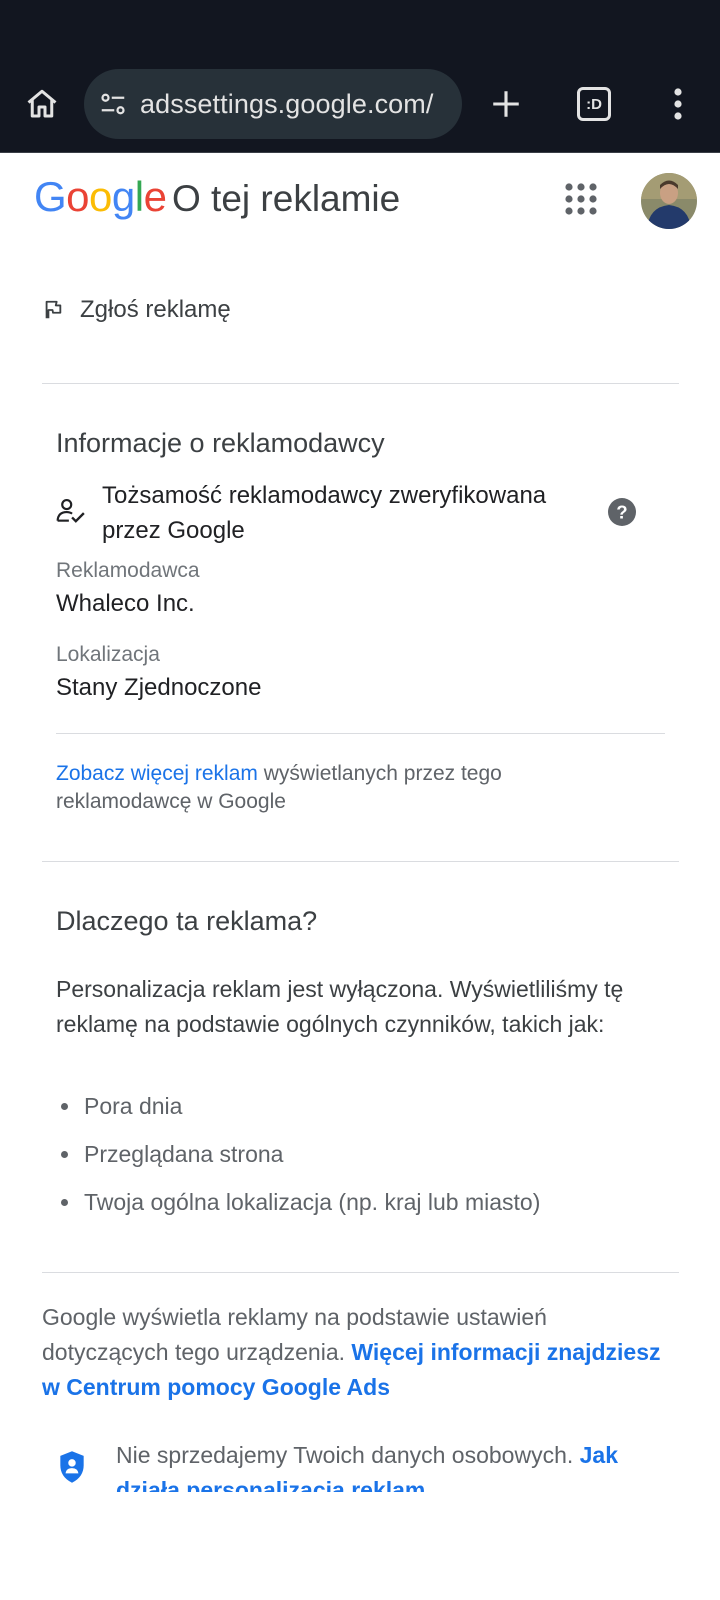 The width and height of the screenshot is (720, 1600). Describe the element at coordinates (70, 511) in the screenshot. I see `verified-person-icon` at that location.